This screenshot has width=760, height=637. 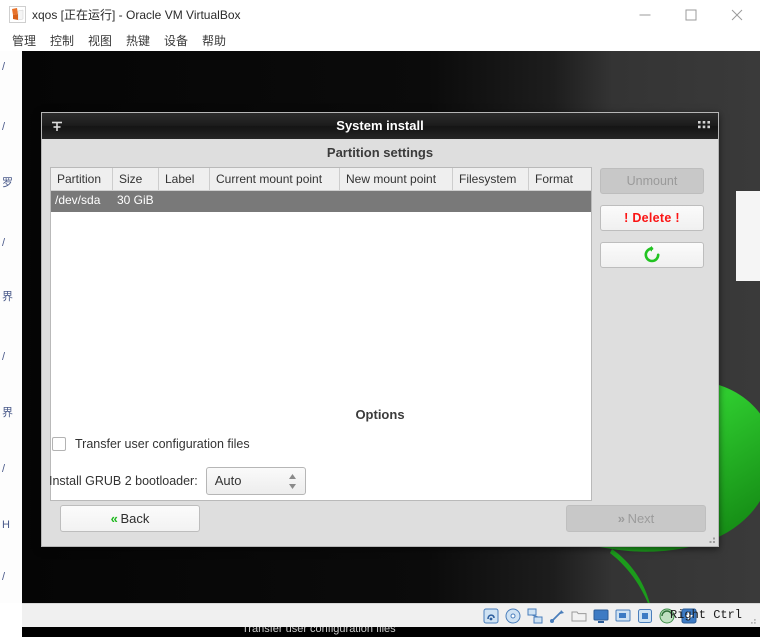 I want to click on menu-item-manage: 管理, so click(x=24, y=40).